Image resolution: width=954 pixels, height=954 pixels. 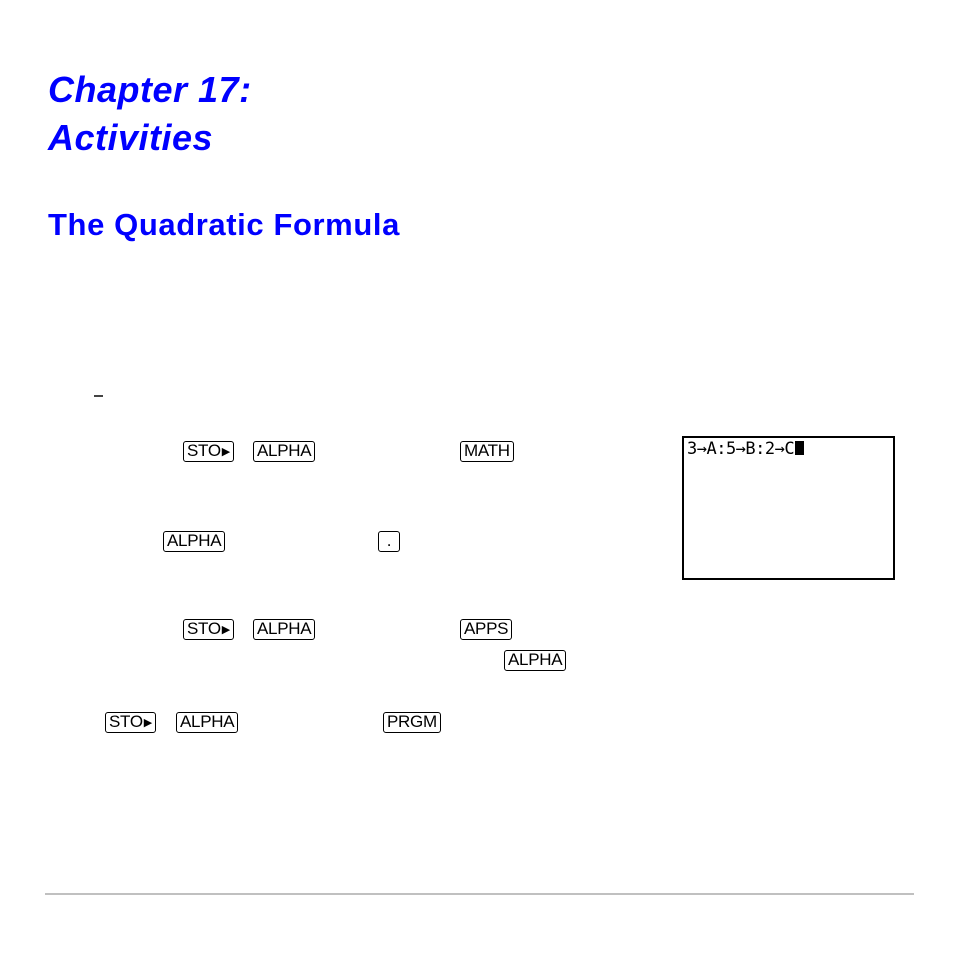 What do you see at coordinates (150, 89) in the screenshot?
I see `chapter-title-line1: Chapter 17:` at bounding box center [150, 89].